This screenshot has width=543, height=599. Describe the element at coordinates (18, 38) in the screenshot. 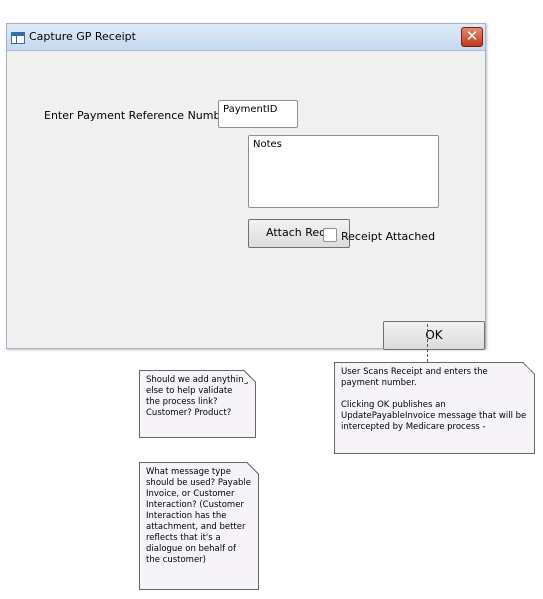

I see `form-window-icon` at that location.